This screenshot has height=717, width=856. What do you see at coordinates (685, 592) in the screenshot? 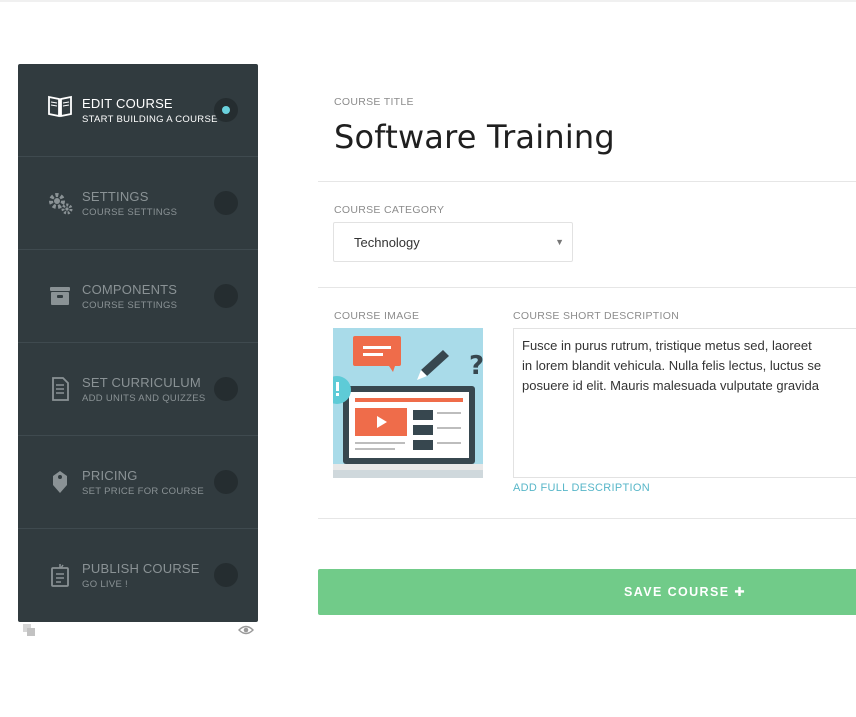
I see `save-course-label: SAVE COURSE ✚` at bounding box center [685, 592].